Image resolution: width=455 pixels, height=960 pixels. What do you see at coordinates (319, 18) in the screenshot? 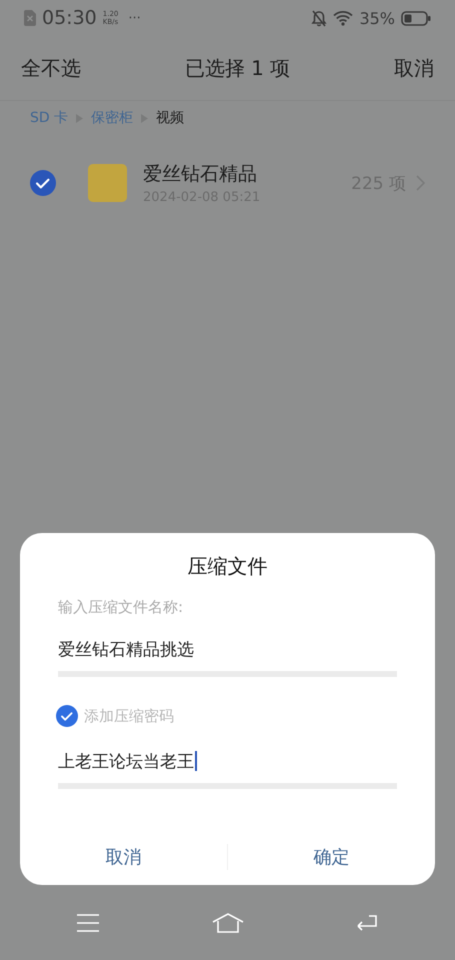
I see `muted-bell-icon` at bounding box center [319, 18].